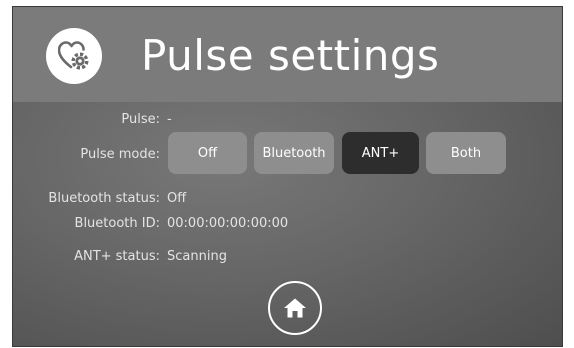 The width and height of the screenshot is (574, 348). Describe the element at coordinates (228, 223) in the screenshot. I see `bluetooth-id-value: 00:00:00:00:00:00` at that location.